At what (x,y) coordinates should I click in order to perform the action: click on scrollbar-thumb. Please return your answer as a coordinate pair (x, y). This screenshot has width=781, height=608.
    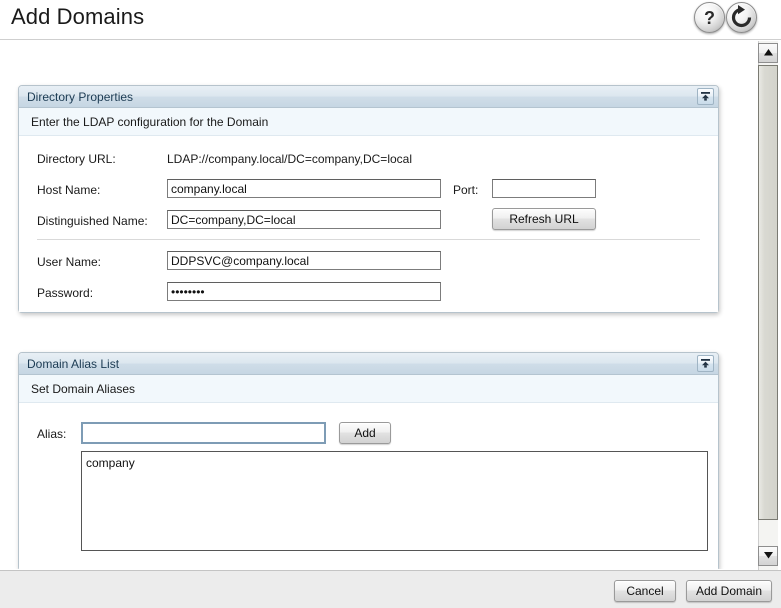
    Looking at the image, I should click on (768, 292).